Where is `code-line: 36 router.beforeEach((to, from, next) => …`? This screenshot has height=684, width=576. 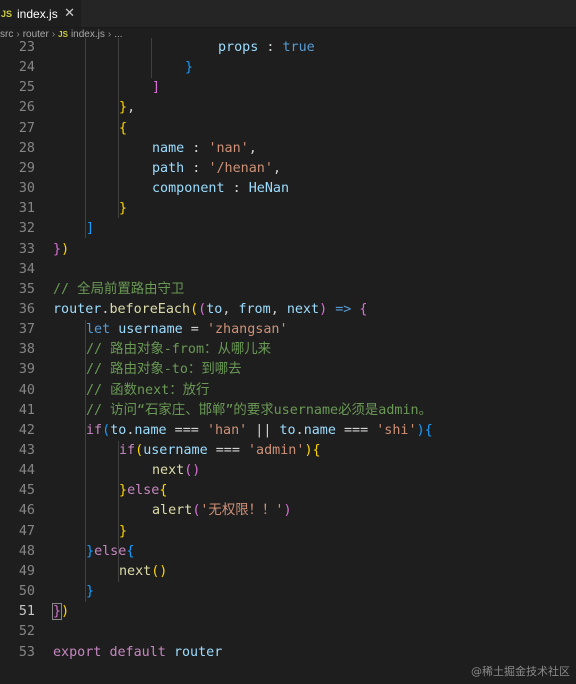 code-line: 36 router.beforeEach((to, from, next) => … is located at coordinates (288, 310).